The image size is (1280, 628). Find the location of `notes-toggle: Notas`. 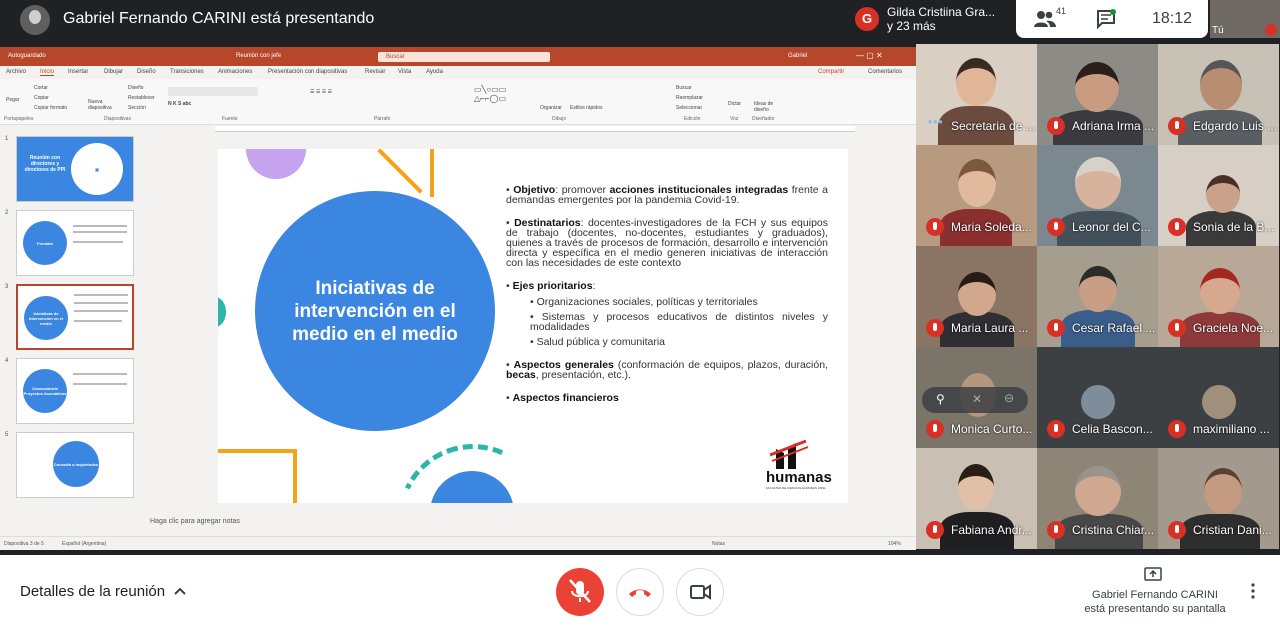

notes-toggle: Notas is located at coordinates (718, 544).